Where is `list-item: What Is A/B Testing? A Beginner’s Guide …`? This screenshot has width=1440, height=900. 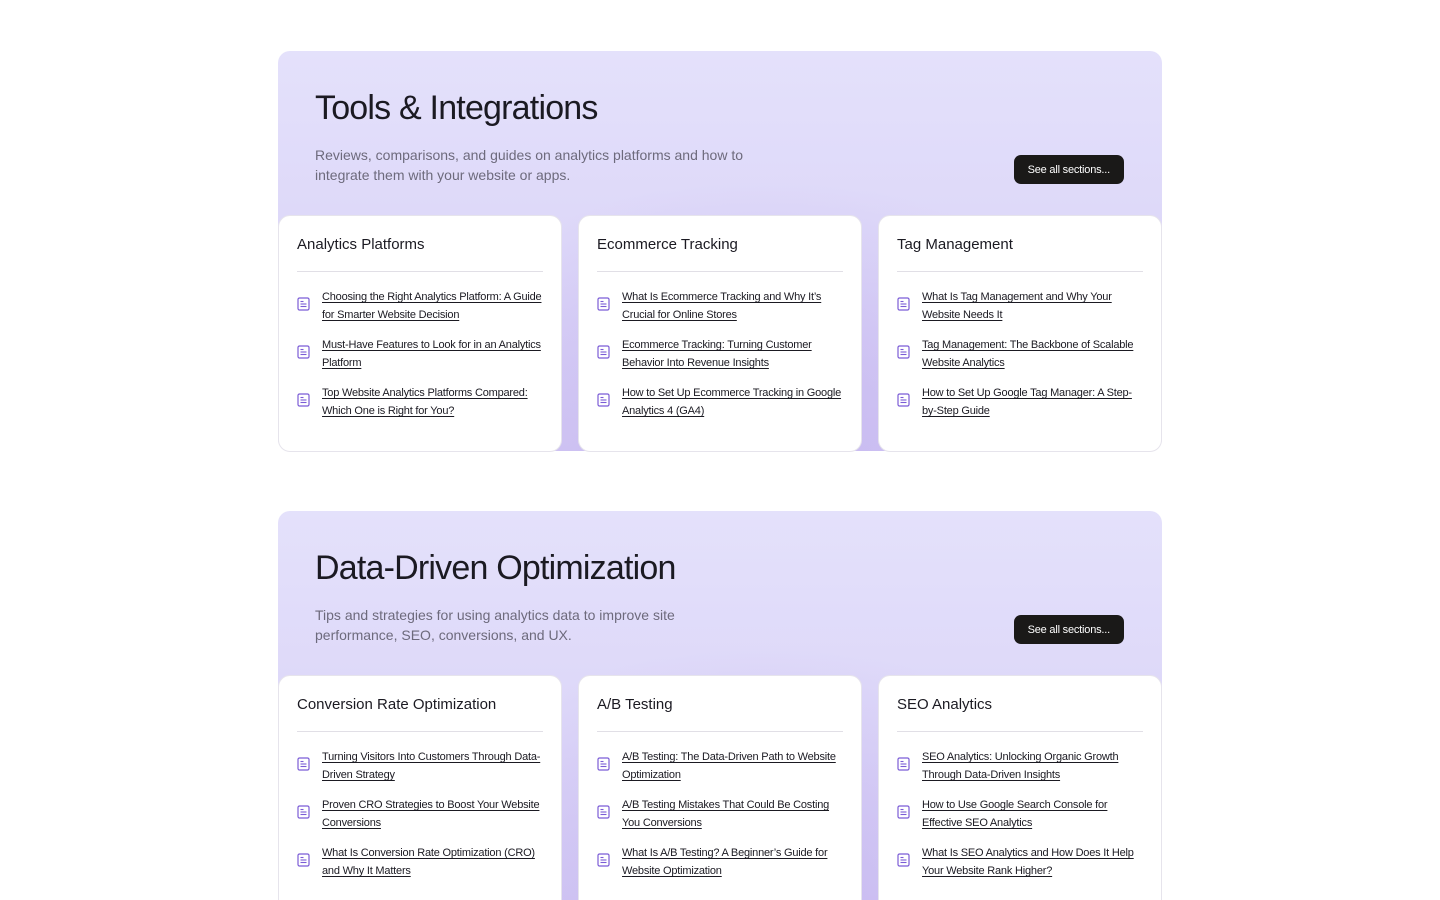 list-item: What Is A/B Testing? A Beginner’s Guide … is located at coordinates (720, 868).